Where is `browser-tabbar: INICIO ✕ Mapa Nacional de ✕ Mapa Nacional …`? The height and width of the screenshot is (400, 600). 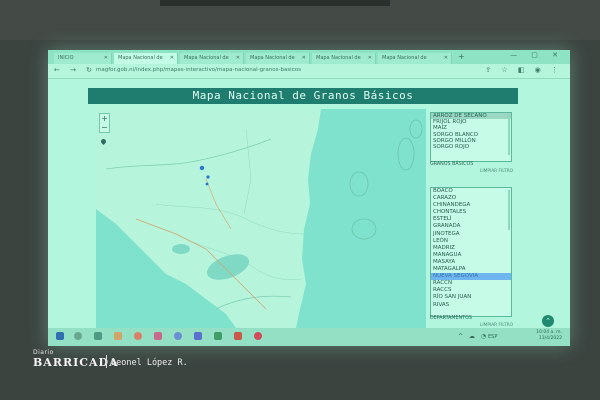
browser-tabbar: INICIO ✕ Mapa Nacional de ✕ Mapa Nacional … is located at coordinates (309, 57).